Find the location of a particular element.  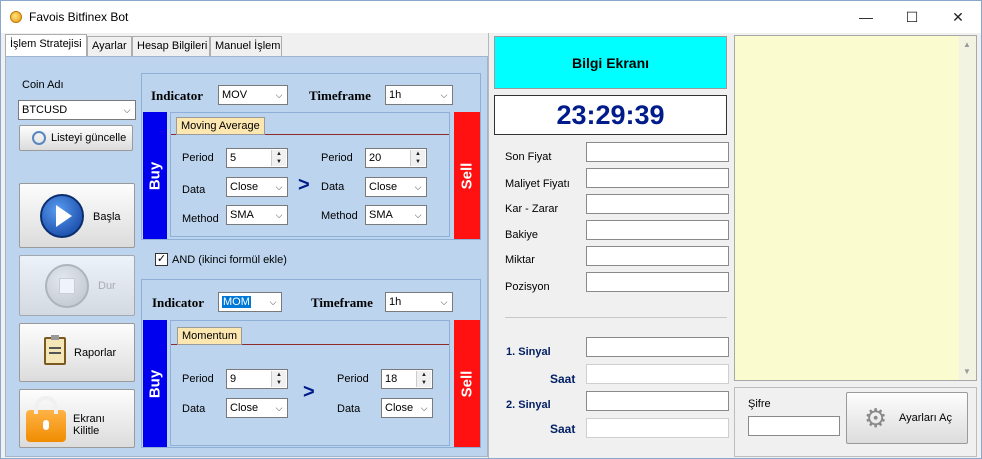

balance-field is located at coordinates (657, 230).